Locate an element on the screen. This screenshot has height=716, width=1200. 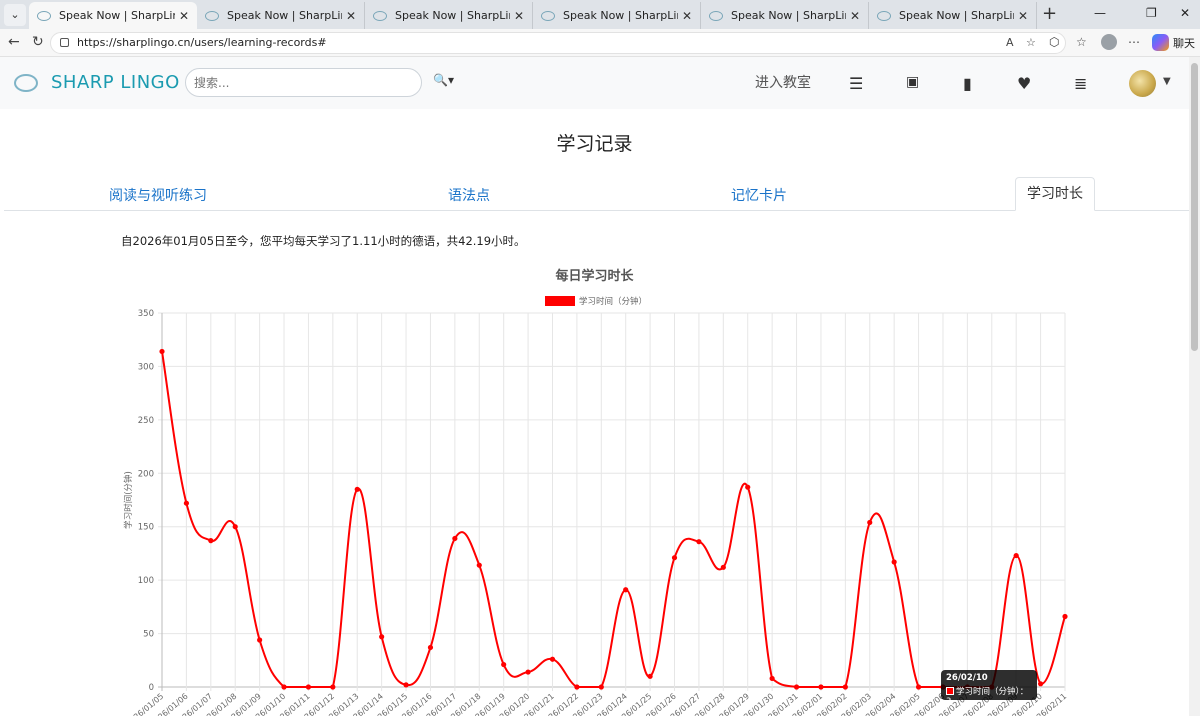
extensions-icon: ⬡ is located at coordinates (1054, 42).